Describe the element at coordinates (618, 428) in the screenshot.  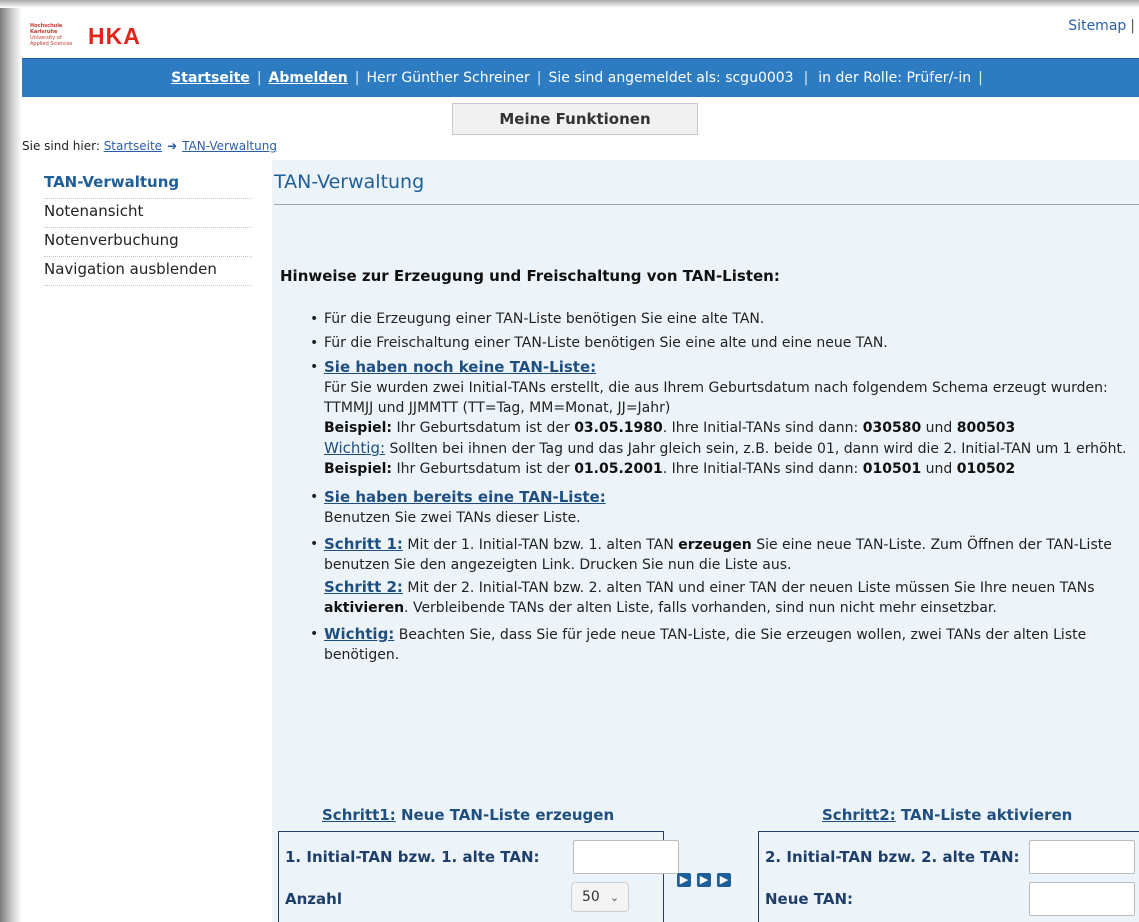
I see `example-date: 03.05.1980` at that location.